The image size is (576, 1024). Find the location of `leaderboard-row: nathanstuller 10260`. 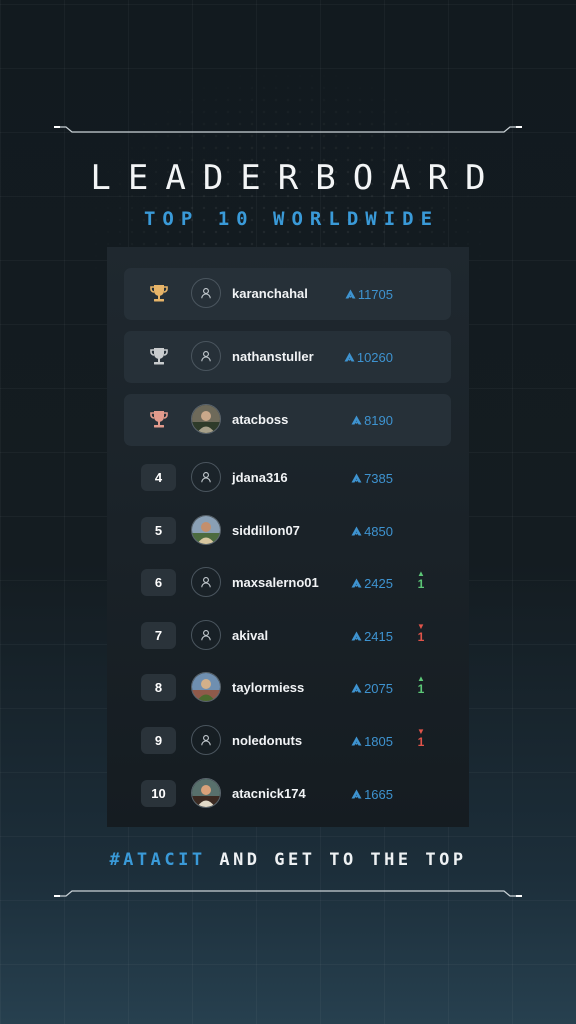

leaderboard-row: nathanstuller 10260 is located at coordinates (287, 357).